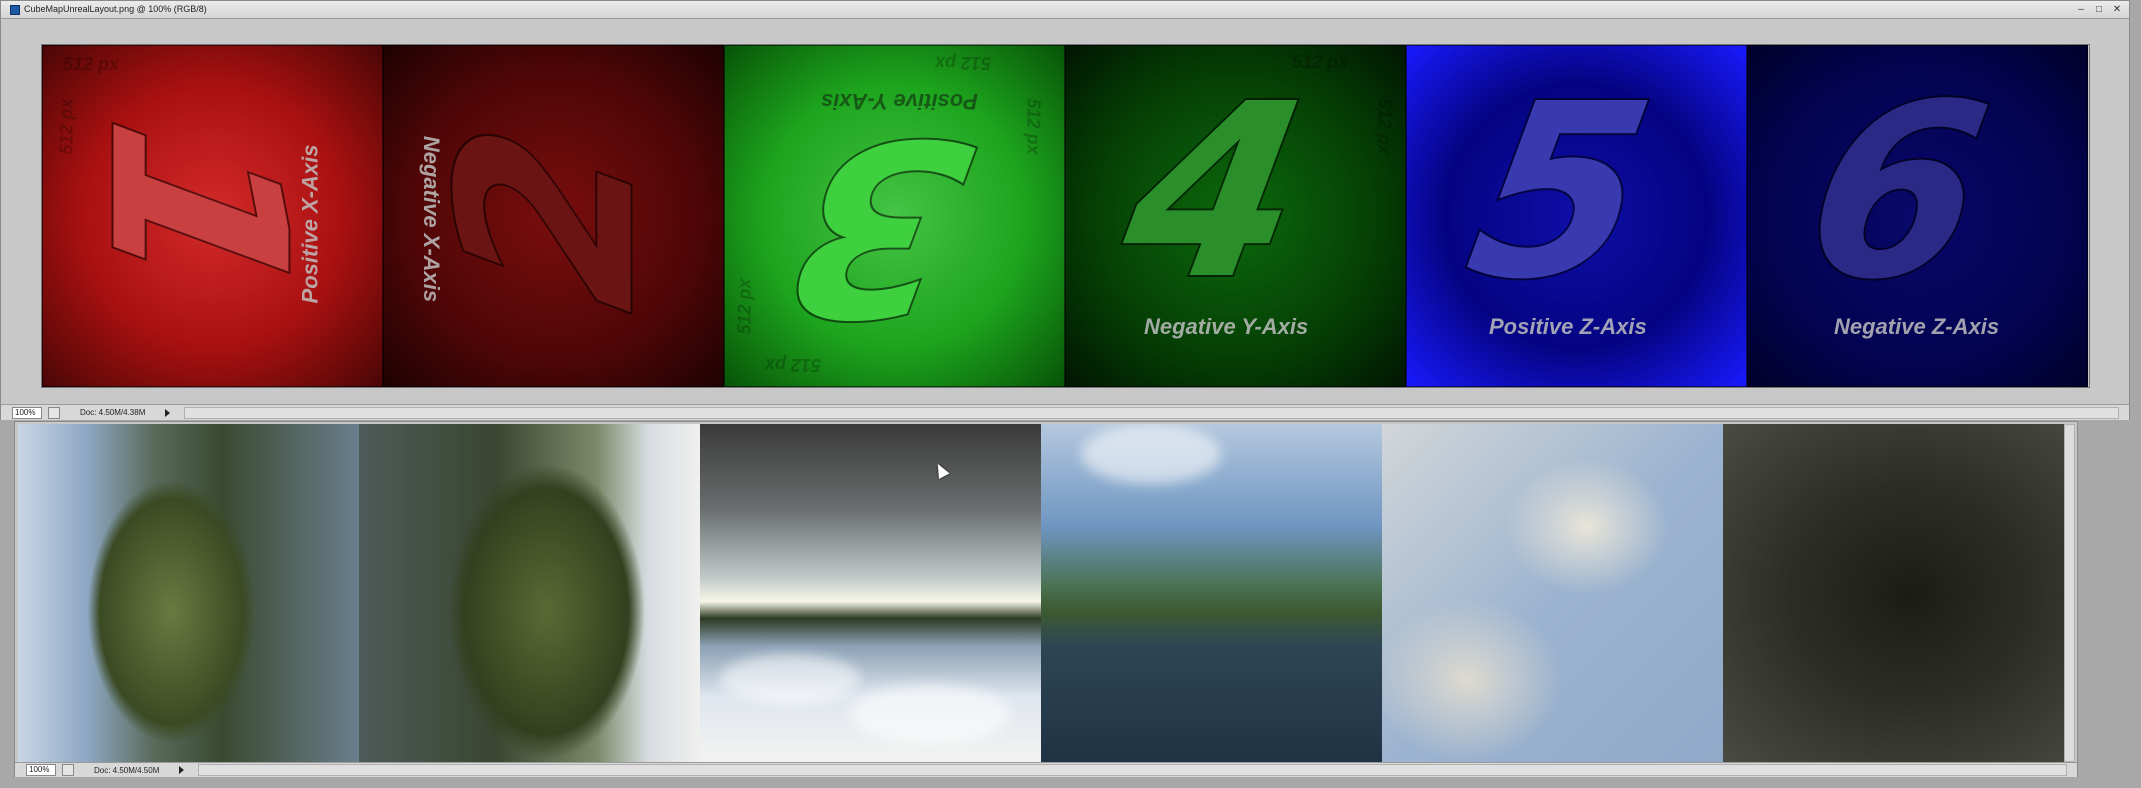 This screenshot has width=2141, height=788. What do you see at coordinates (432, 219) in the screenshot?
I see `tile-axis-label-2: Negative X-Axis` at bounding box center [432, 219].